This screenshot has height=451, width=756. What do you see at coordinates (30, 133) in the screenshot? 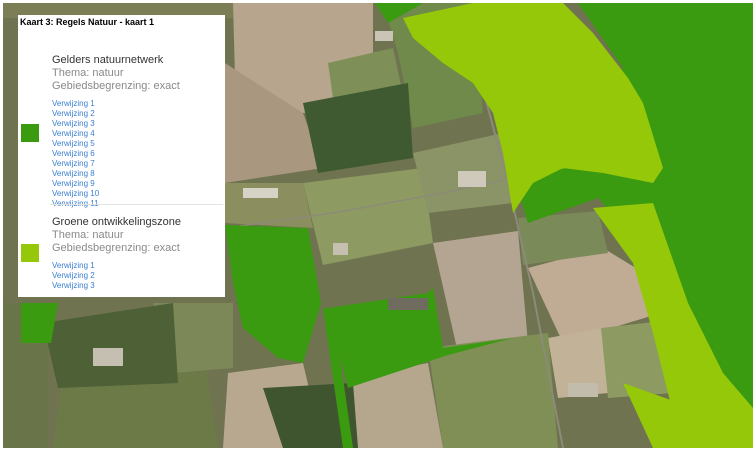
I see `legend-swatch-dark-green` at bounding box center [30, 133].